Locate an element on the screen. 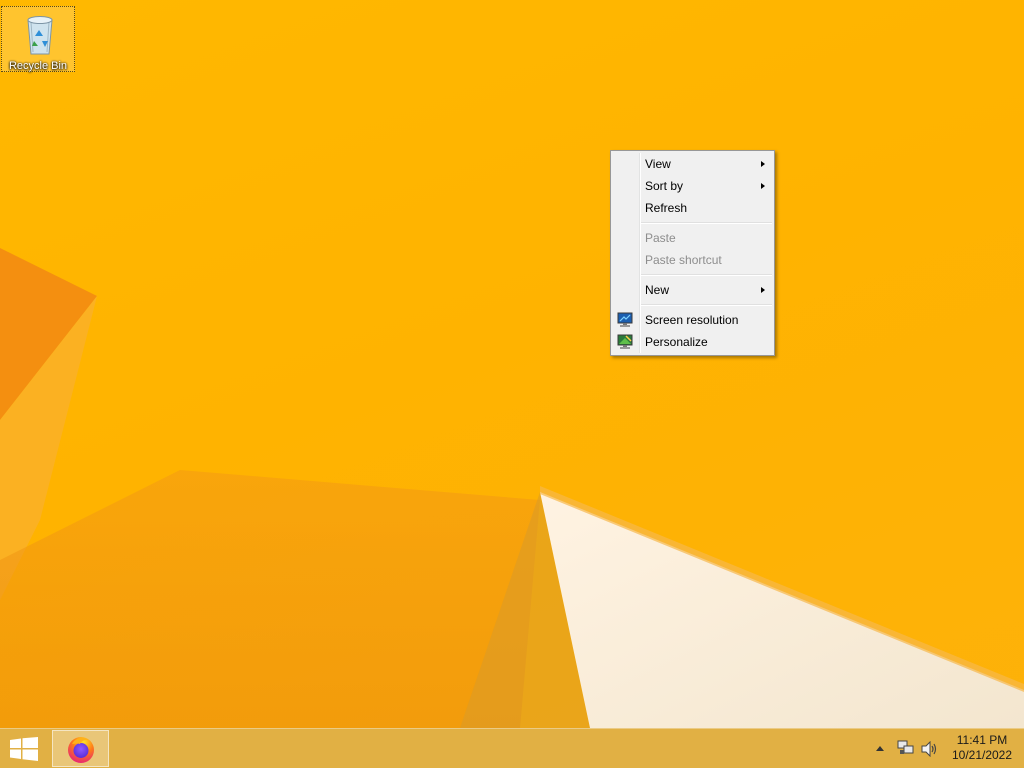  desktop-icon-recycle-bin: Recycle Bin is located at coordinates (38, 39).